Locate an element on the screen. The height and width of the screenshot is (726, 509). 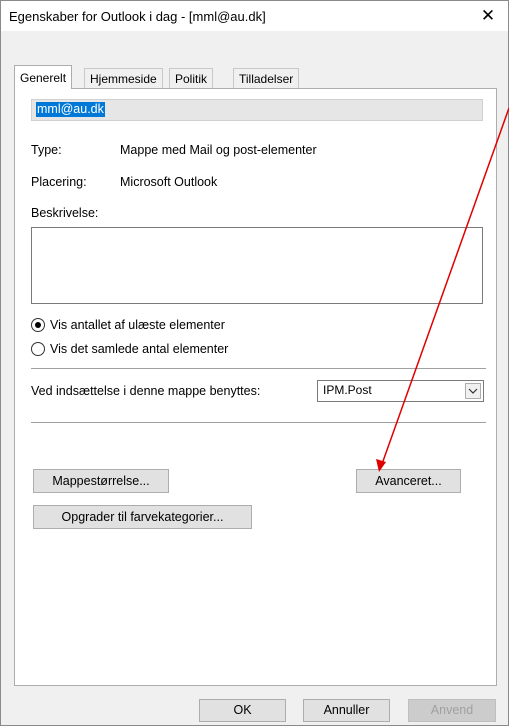
annotation-arrow is located at coordinates (442, 289).